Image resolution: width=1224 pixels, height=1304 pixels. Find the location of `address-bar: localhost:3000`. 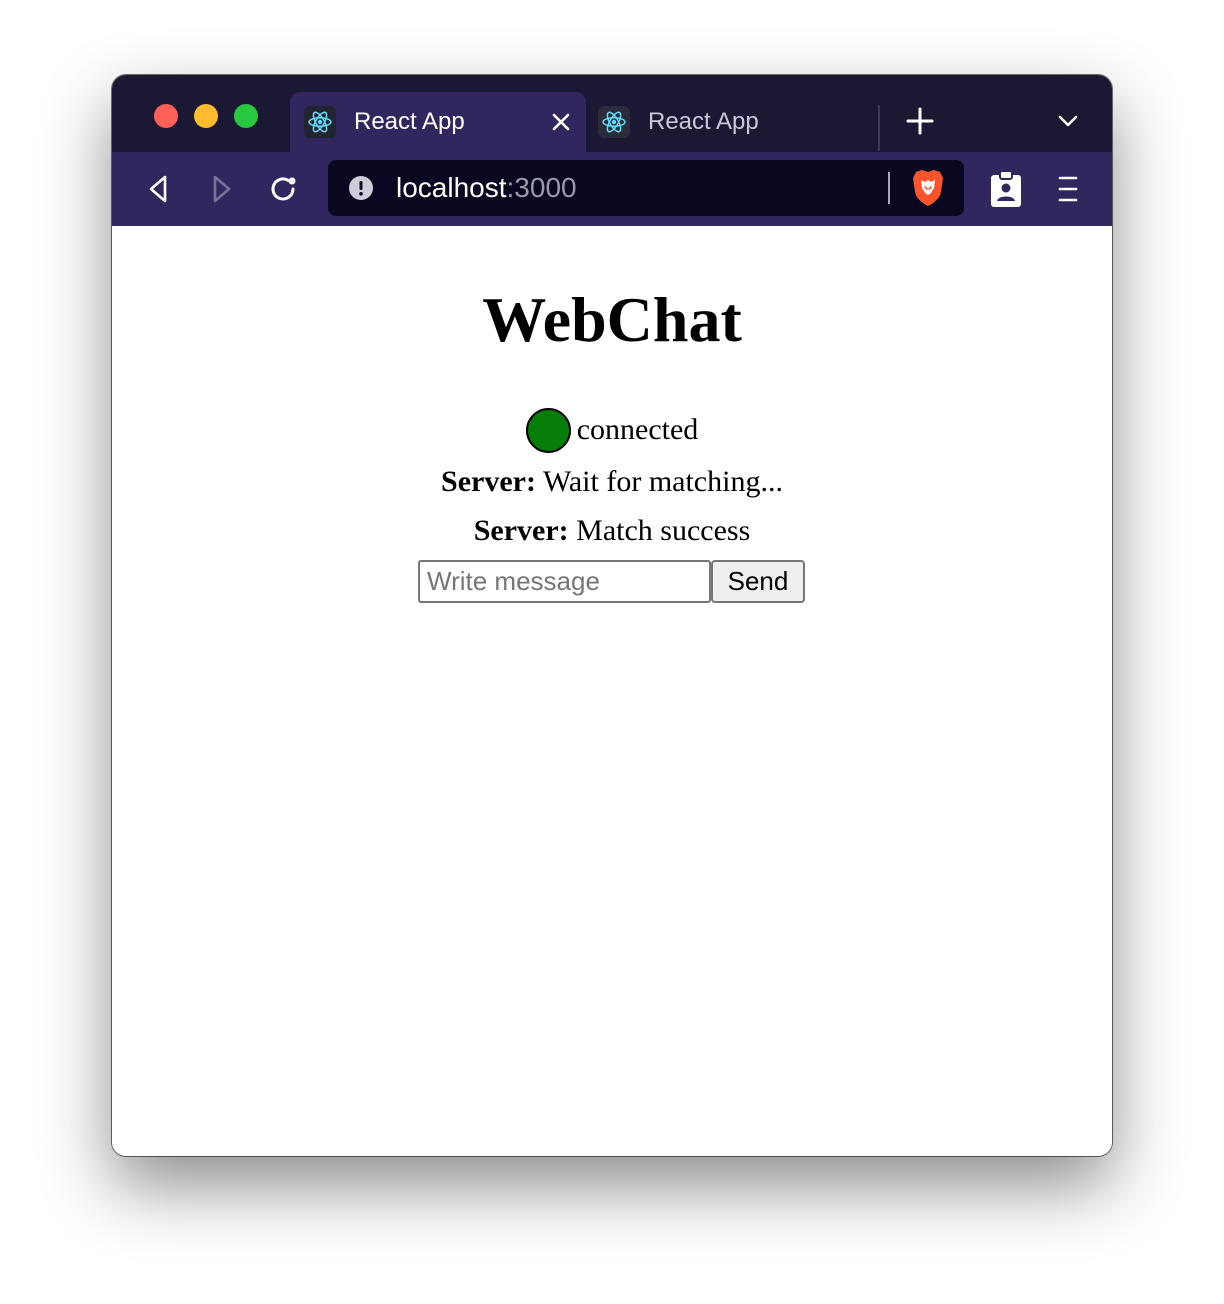

address-bar: localhost:3000 is located at coordinates (646, 188).